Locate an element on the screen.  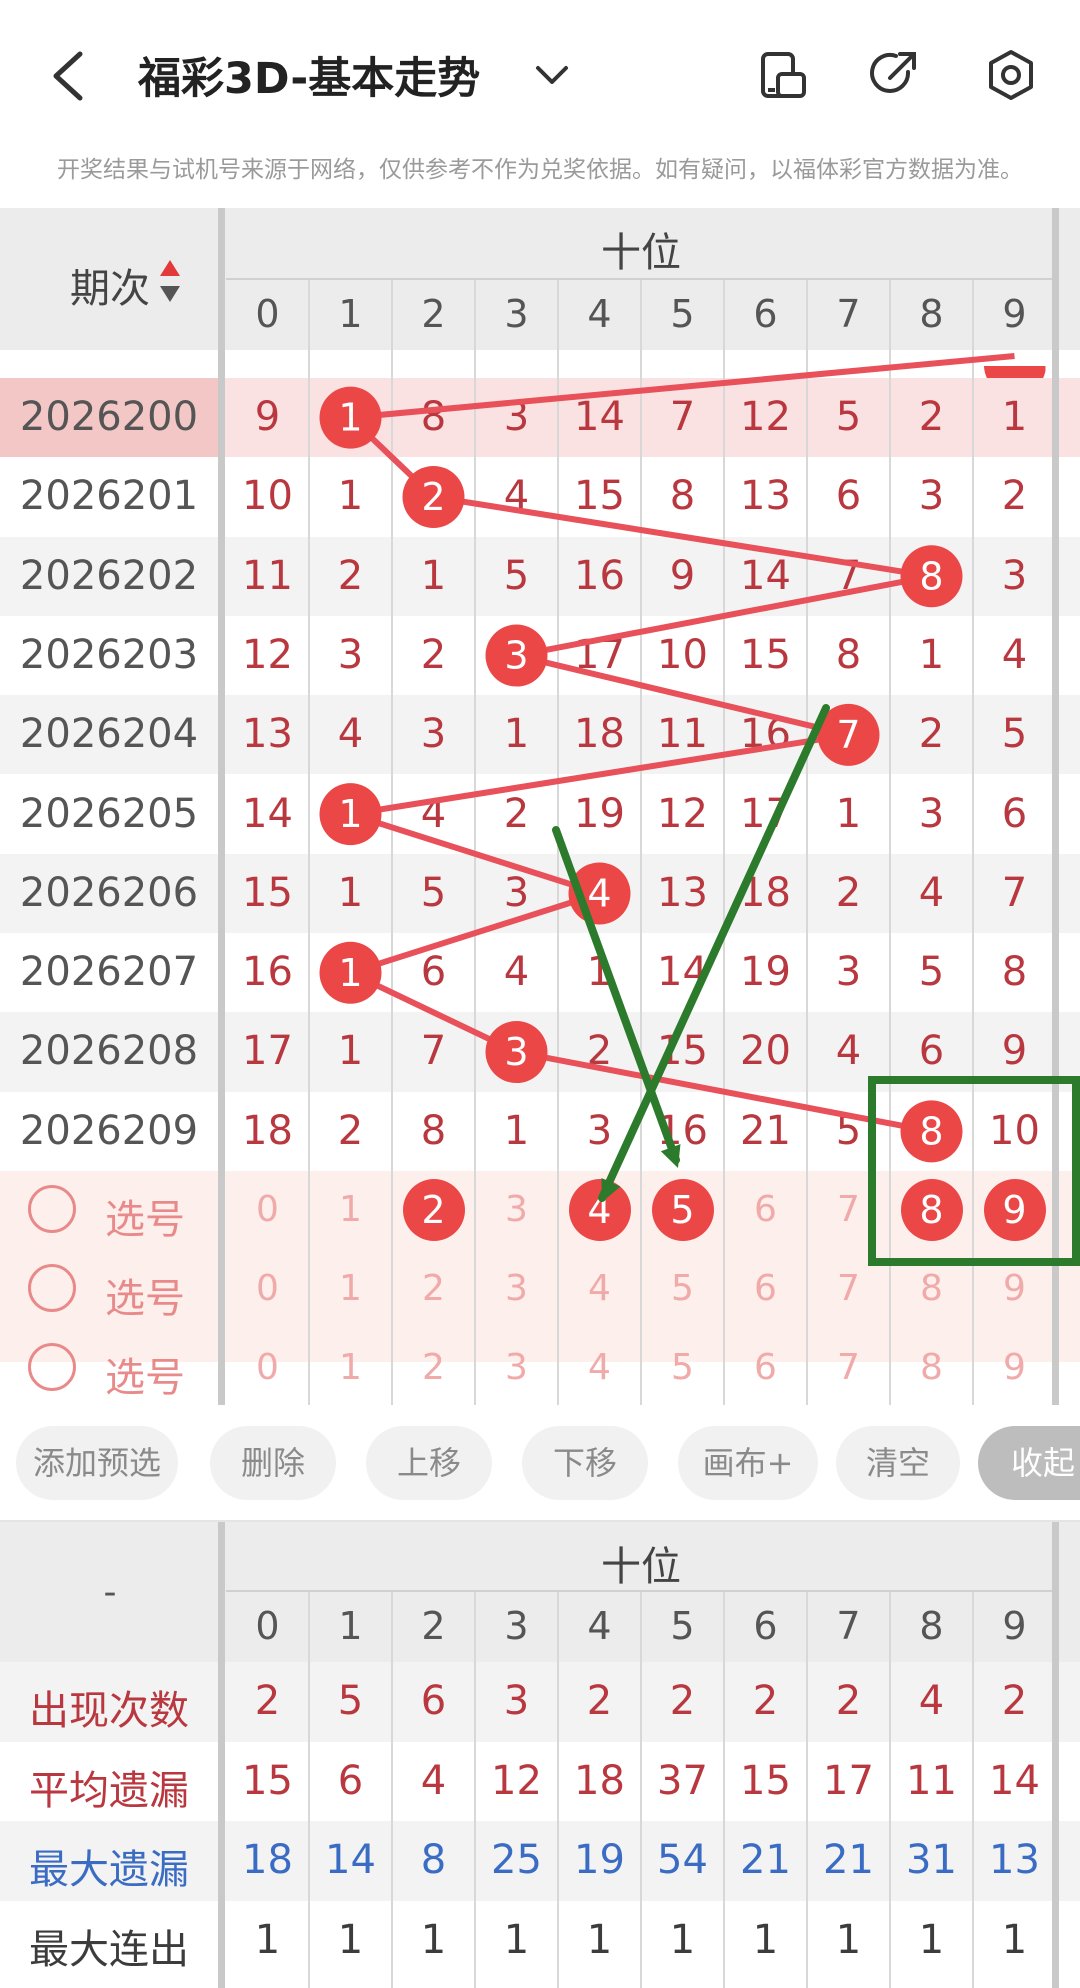
pick-ball-selected: 2 is located at coordinates (433, 1210).